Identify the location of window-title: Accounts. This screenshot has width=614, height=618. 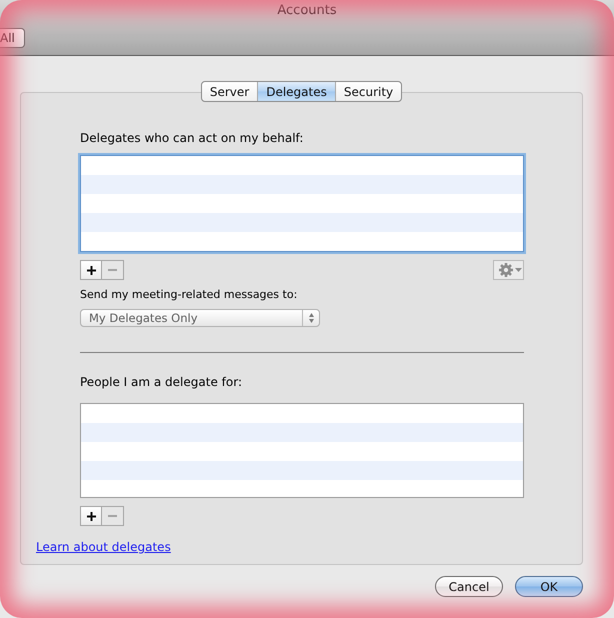
(307, 11).